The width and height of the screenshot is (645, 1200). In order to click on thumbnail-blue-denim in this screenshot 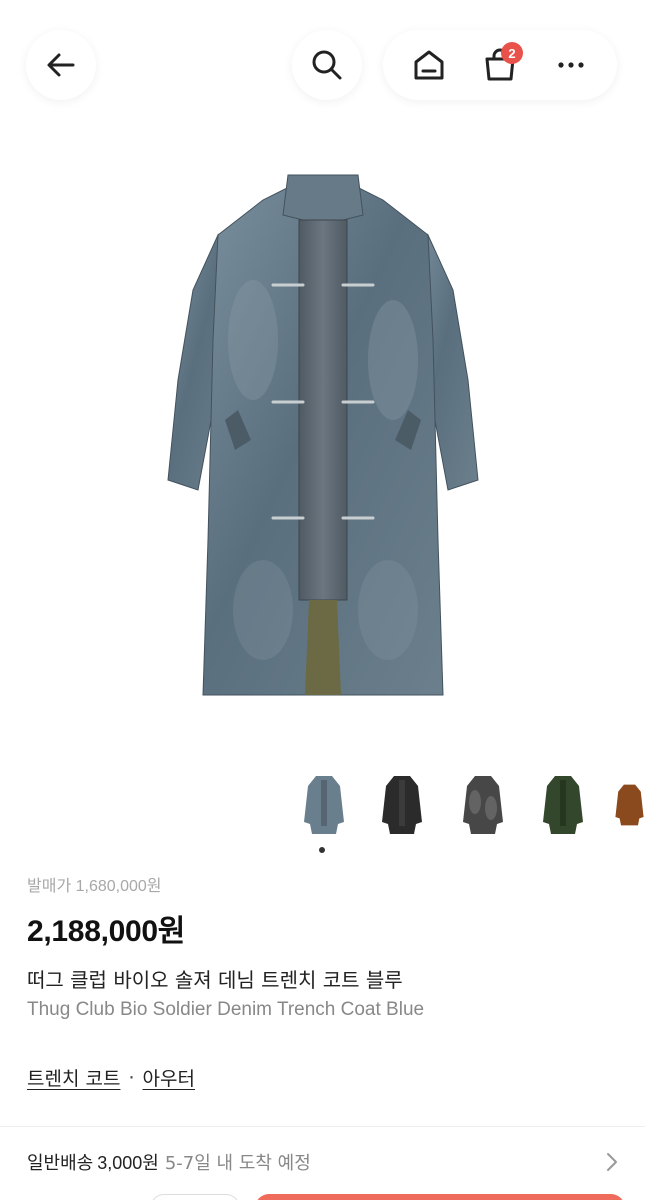, I will do `click(324, 805)`.